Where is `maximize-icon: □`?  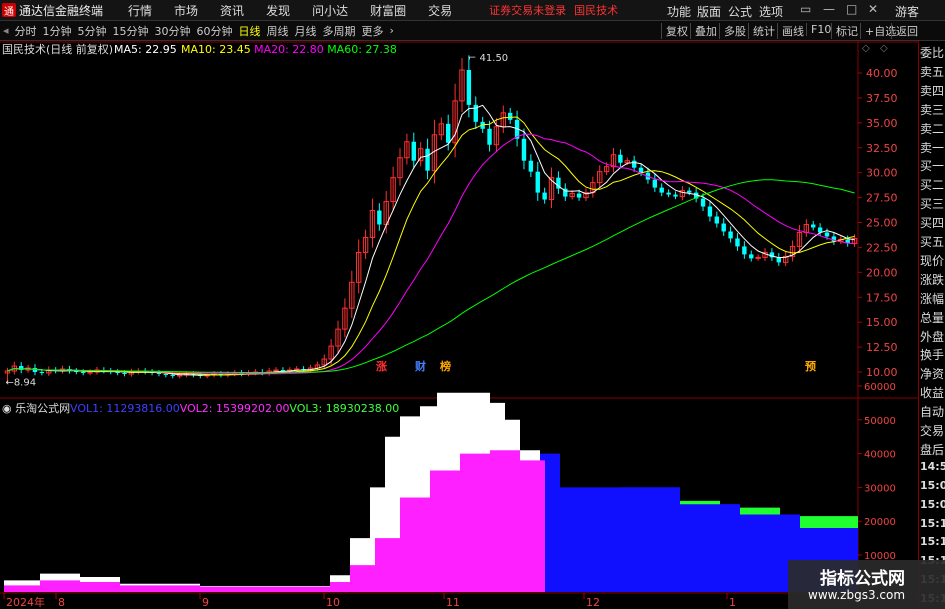 maximize-icon: □ is located at coordinates (851, 9).